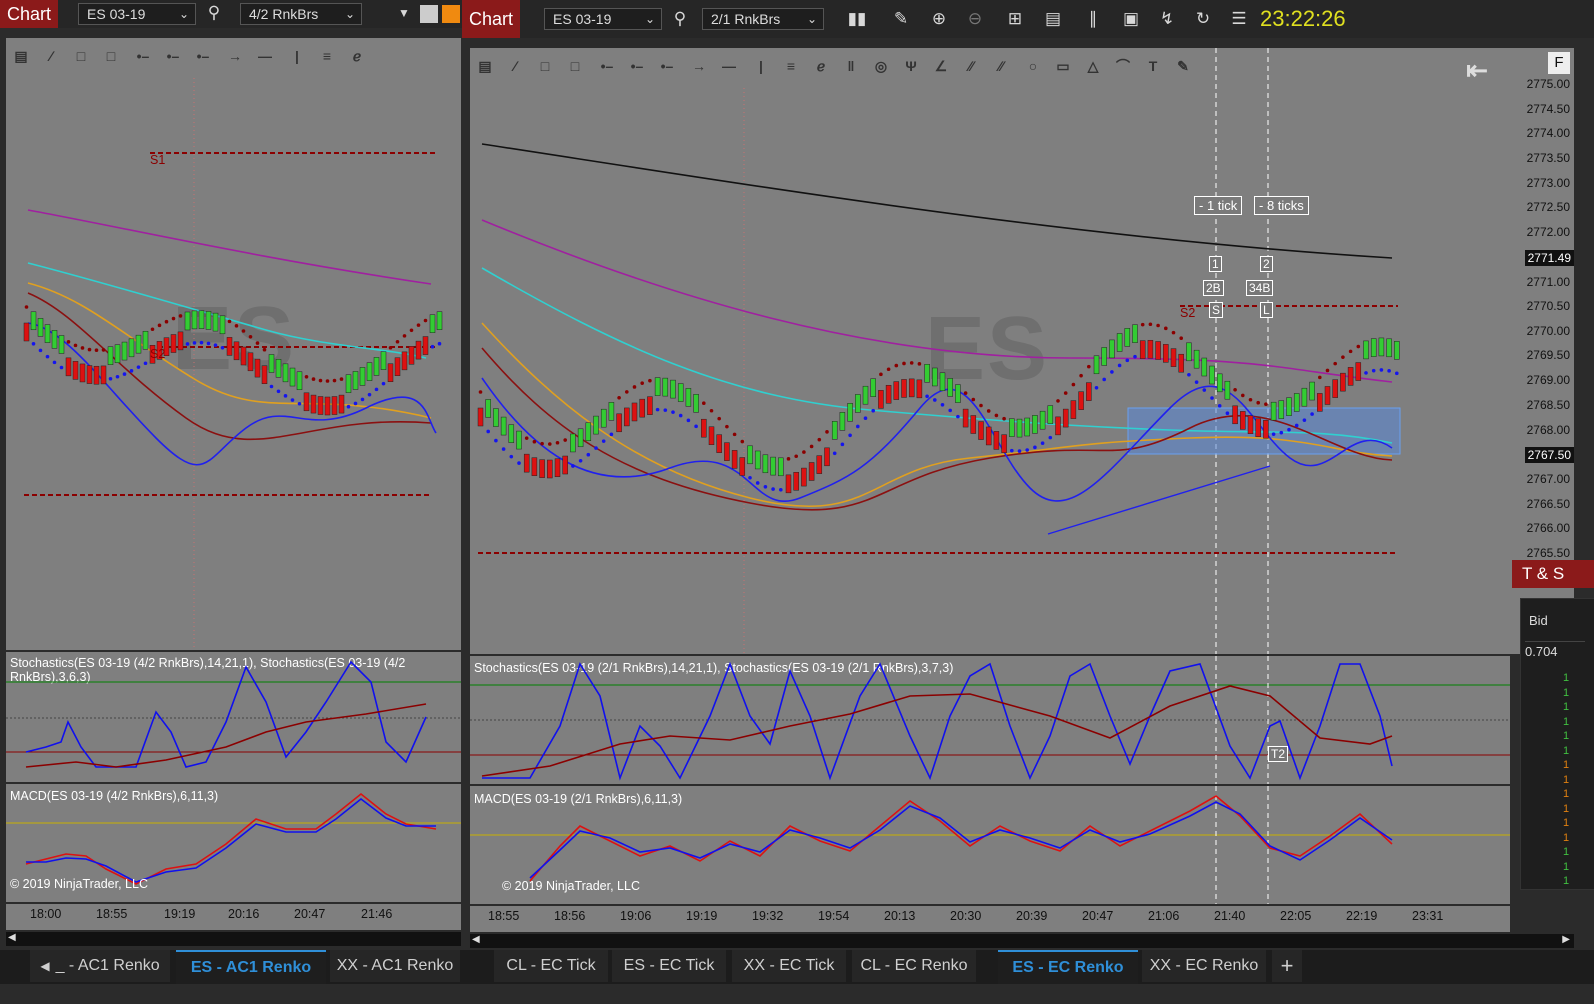  Describe the element at coordinates (975, 19) in the screenshot. I see `zoom-out-icon: ⊖` at that location.